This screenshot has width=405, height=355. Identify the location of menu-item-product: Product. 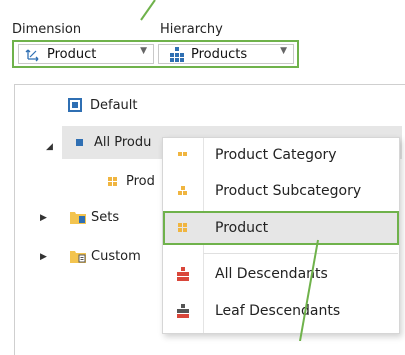
(281, 228).